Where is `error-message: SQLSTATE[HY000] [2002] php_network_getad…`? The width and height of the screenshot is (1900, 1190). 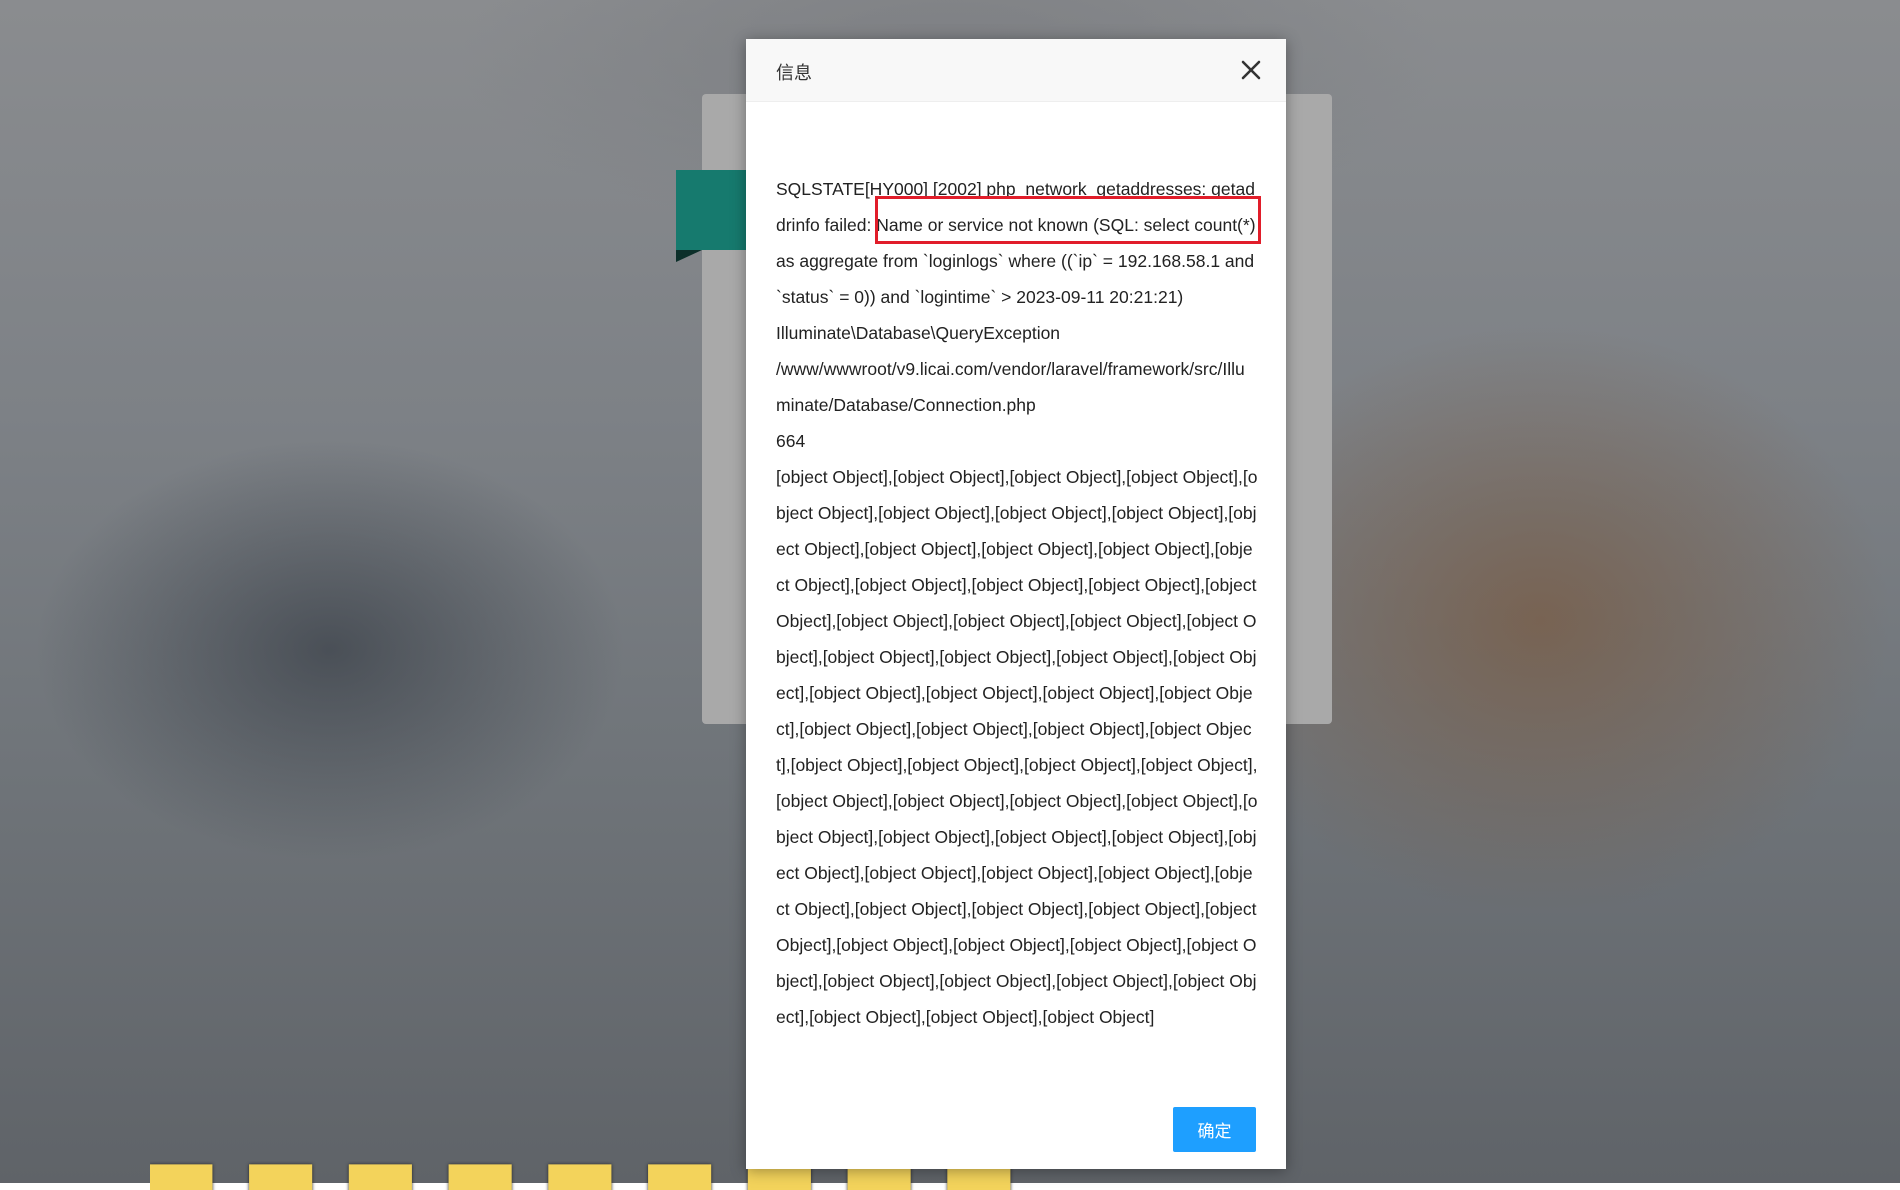 error-message: SQLSTATE[HY000] [2002] php_network_getad… is located at coordinates (1016, 243).